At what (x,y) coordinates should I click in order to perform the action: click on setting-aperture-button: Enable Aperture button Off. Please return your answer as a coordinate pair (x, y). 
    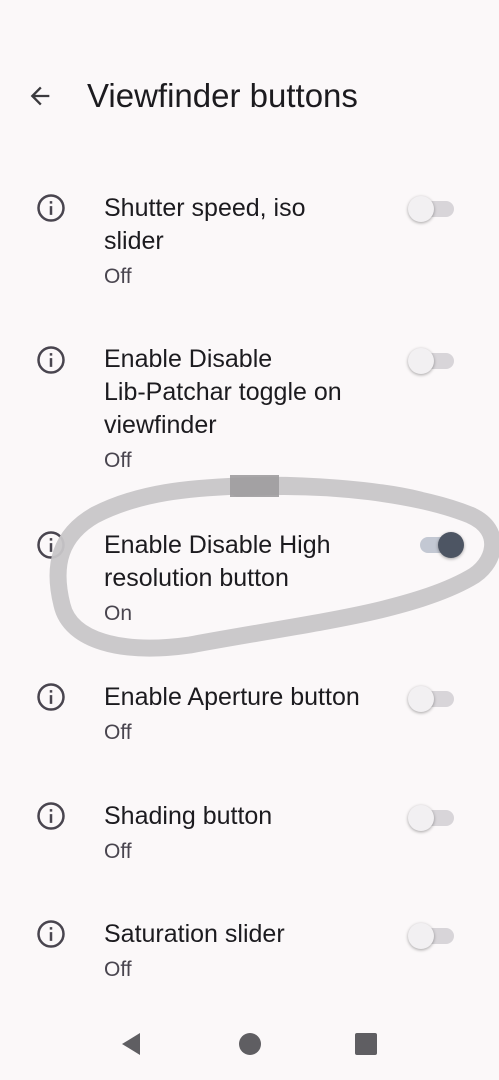
    Looking at the image, I should click on (249, 720).